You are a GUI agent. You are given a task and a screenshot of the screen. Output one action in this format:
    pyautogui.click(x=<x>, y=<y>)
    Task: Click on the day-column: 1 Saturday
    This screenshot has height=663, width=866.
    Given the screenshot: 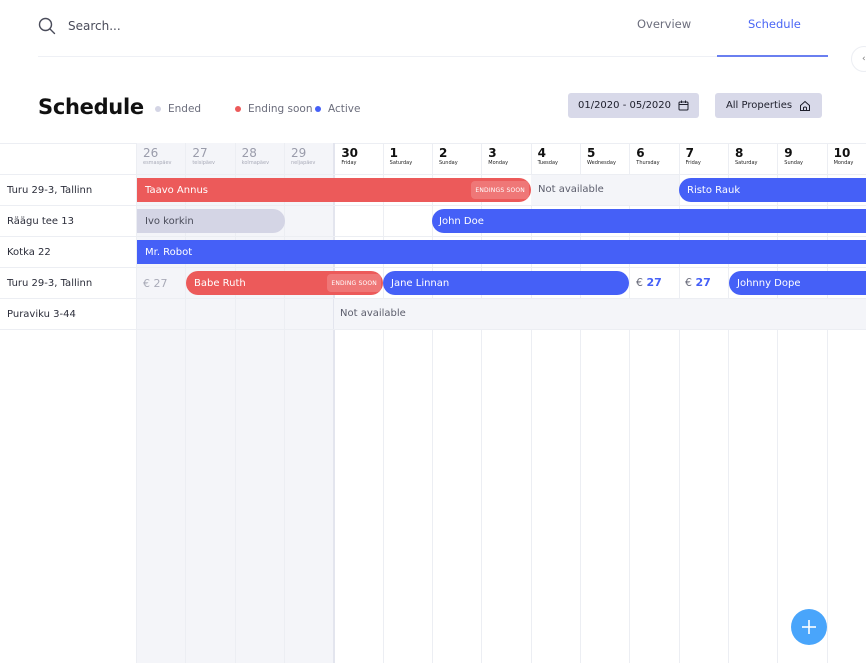 What is the action you would take?
    pyautogui.click(x=407, y=403)
    